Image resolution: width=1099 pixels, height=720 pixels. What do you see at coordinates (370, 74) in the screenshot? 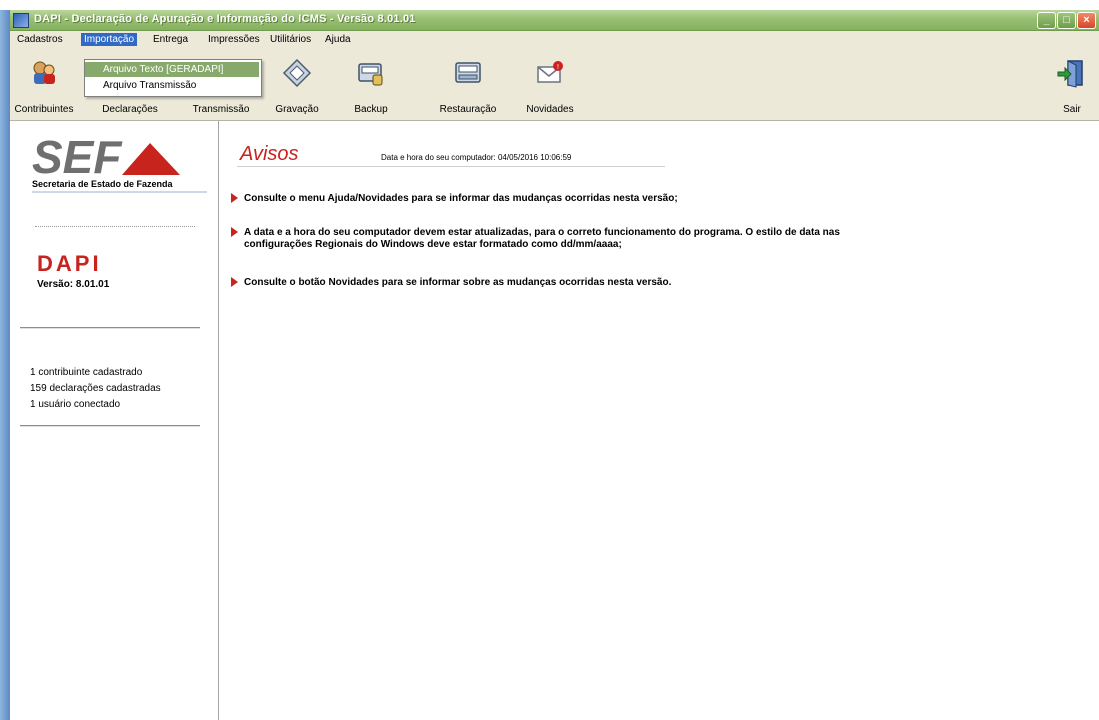
I see `backup-icon` at bounding box center [370, 74].